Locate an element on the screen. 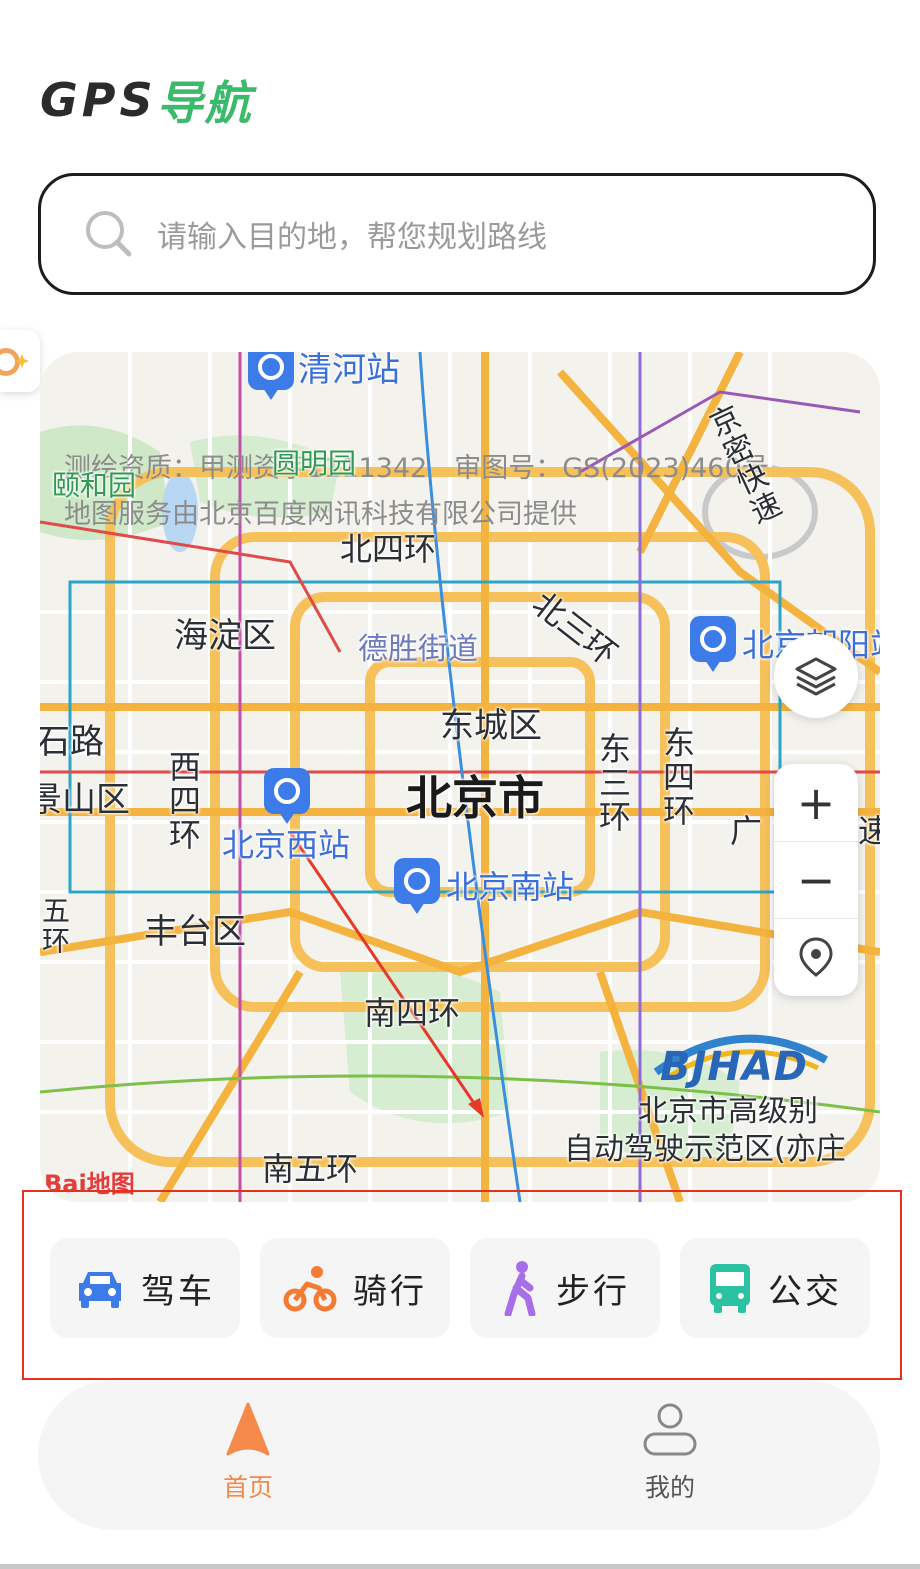 This screenshot has width=920, height=1569. map-credit-2: 地图服务由北京百度网讯科技有限公司提供 is located at coordinates (320, 514).